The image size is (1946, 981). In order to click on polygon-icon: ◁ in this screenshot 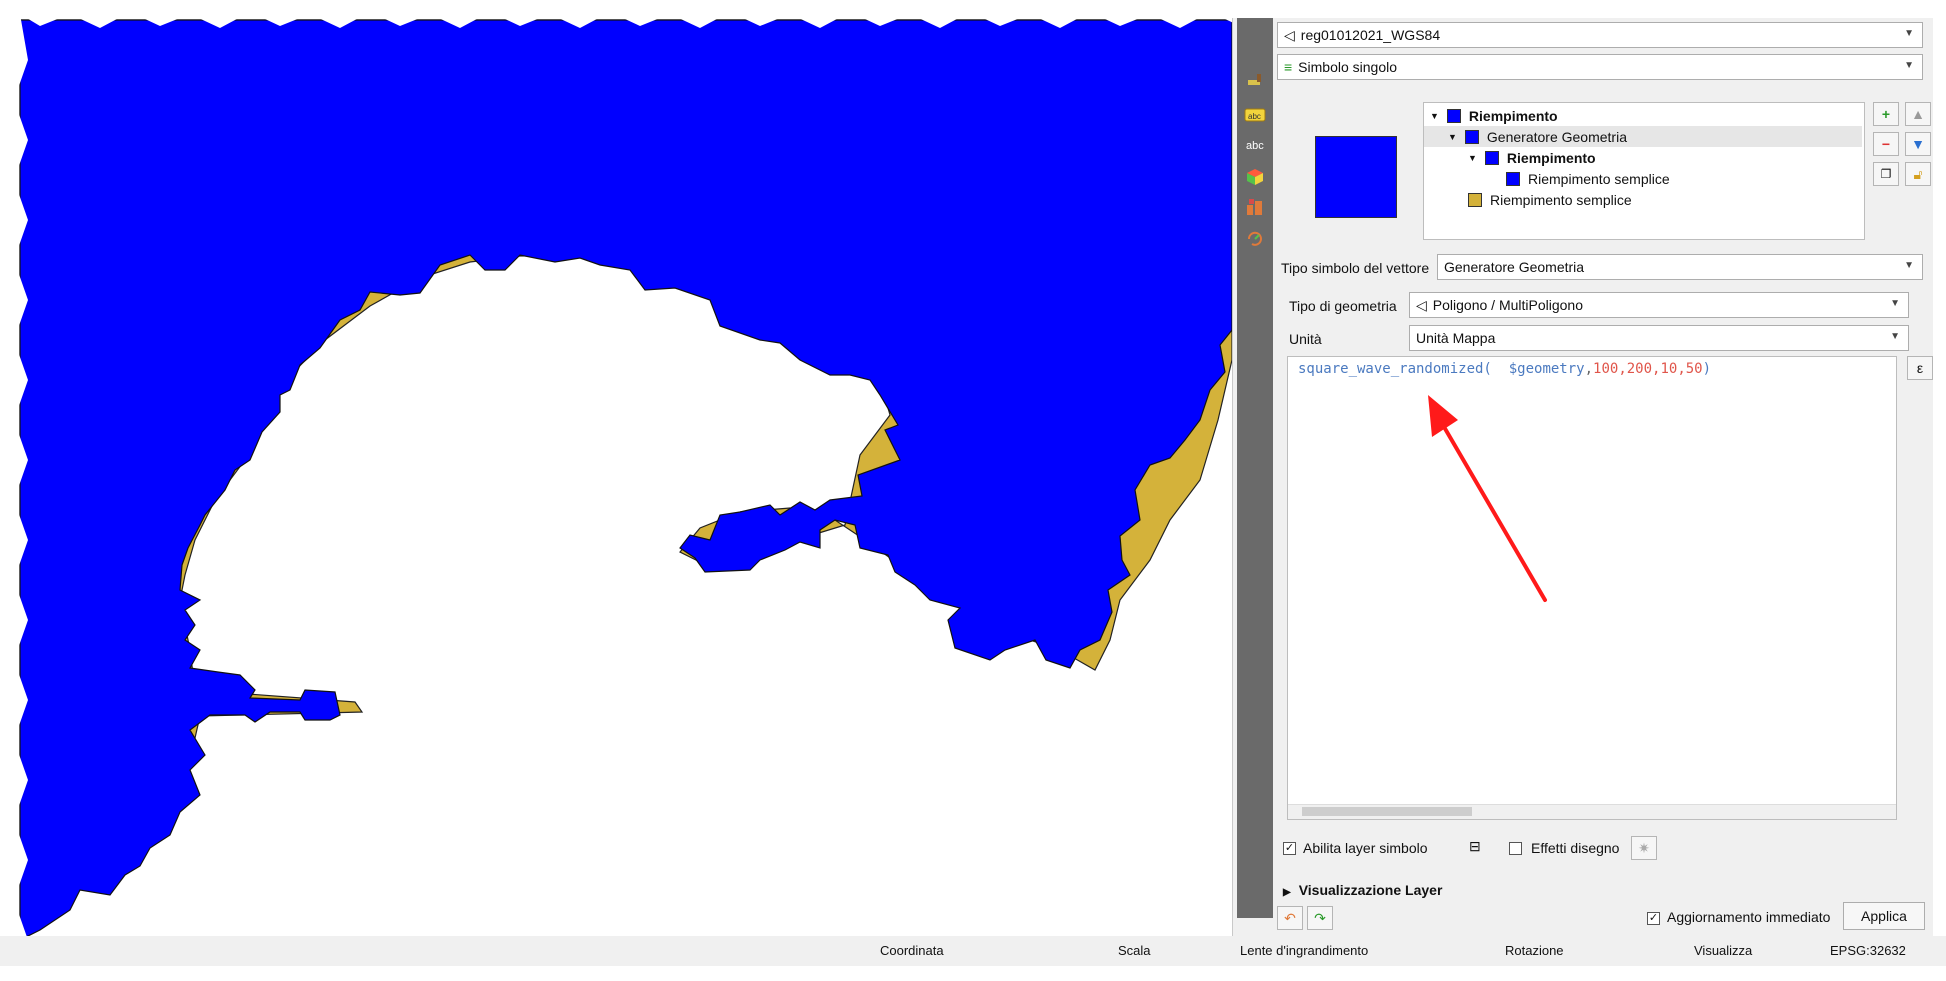, I will do `click(1421, 304)`.